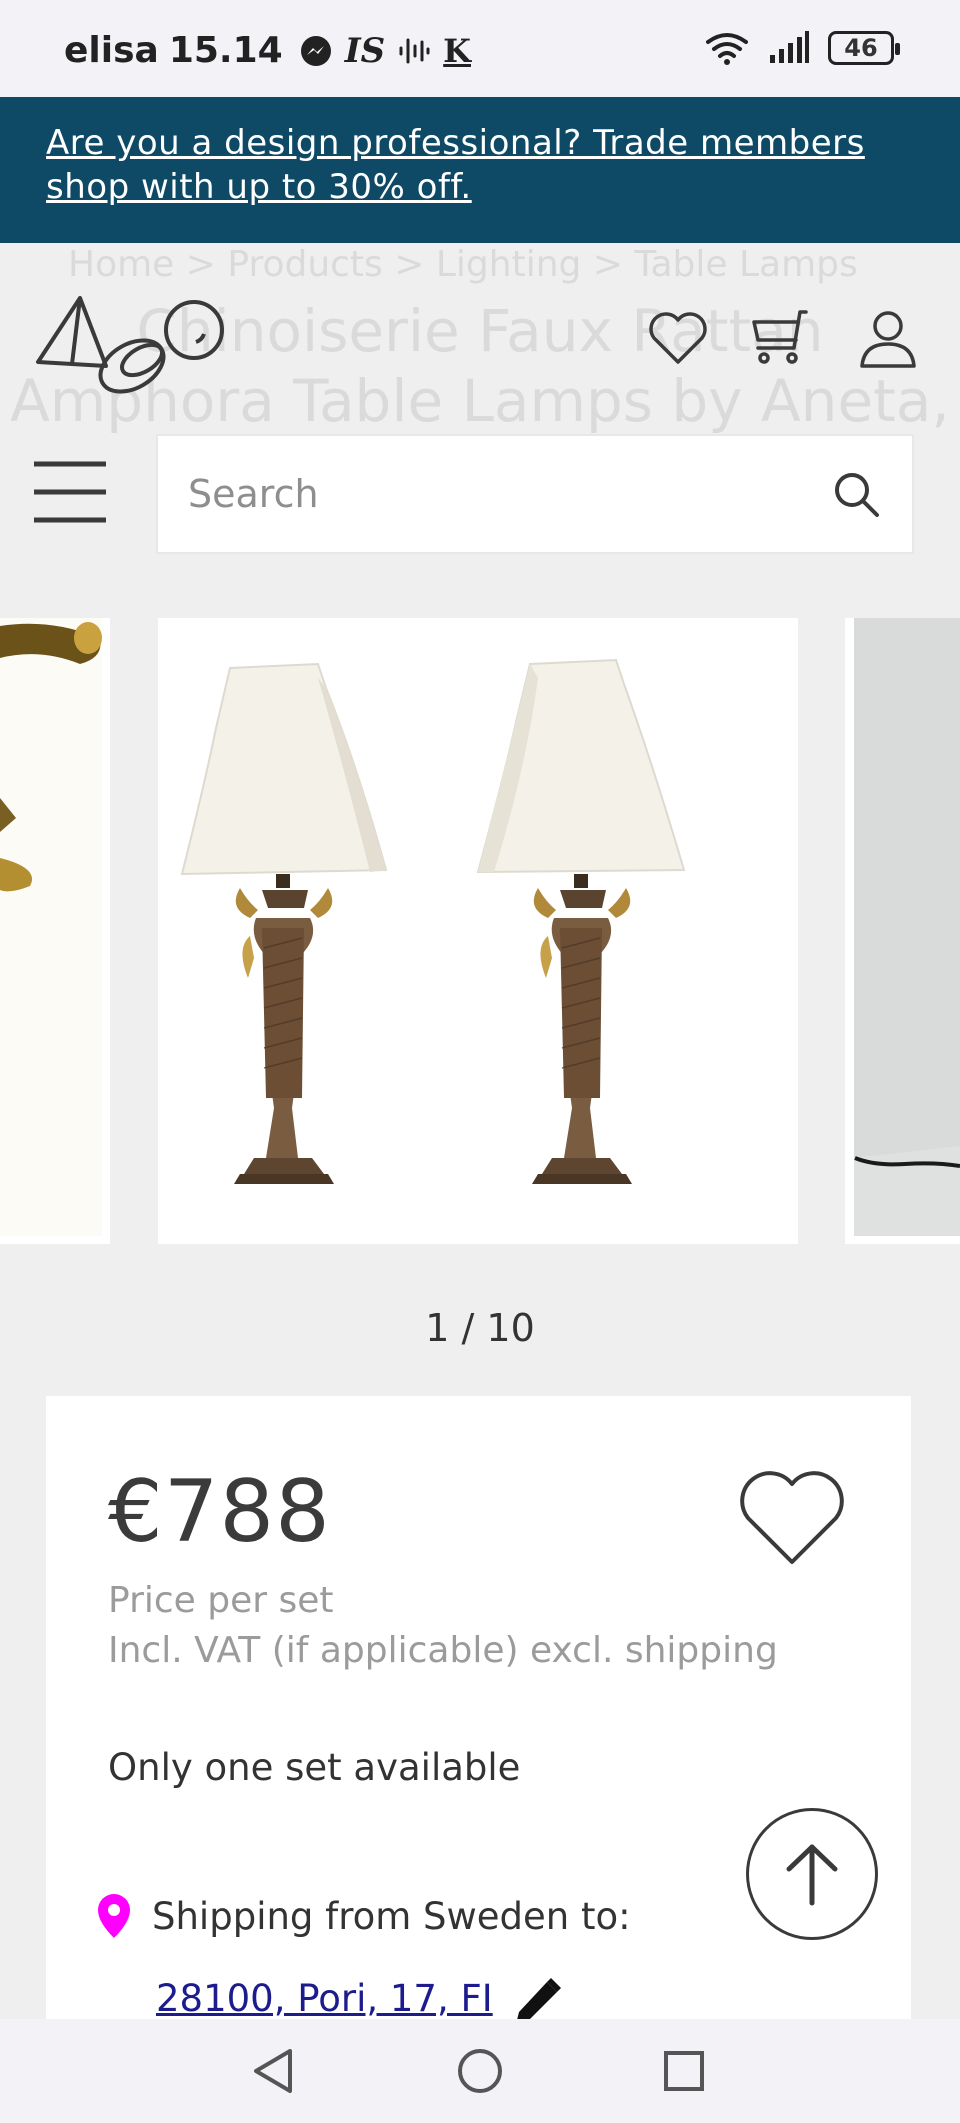 This screenshot has height=2123, width=960. Describe the element at coordinates (274, 2071) in the screenshot. I see `back-triangle-icon` at that location.